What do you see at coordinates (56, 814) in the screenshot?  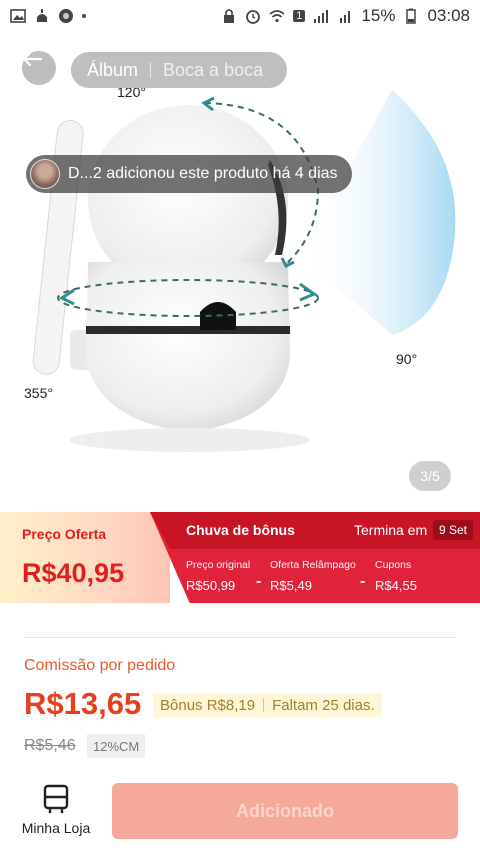 I see `my-store-button: Minha Loja` at bounding box center [56, 814].